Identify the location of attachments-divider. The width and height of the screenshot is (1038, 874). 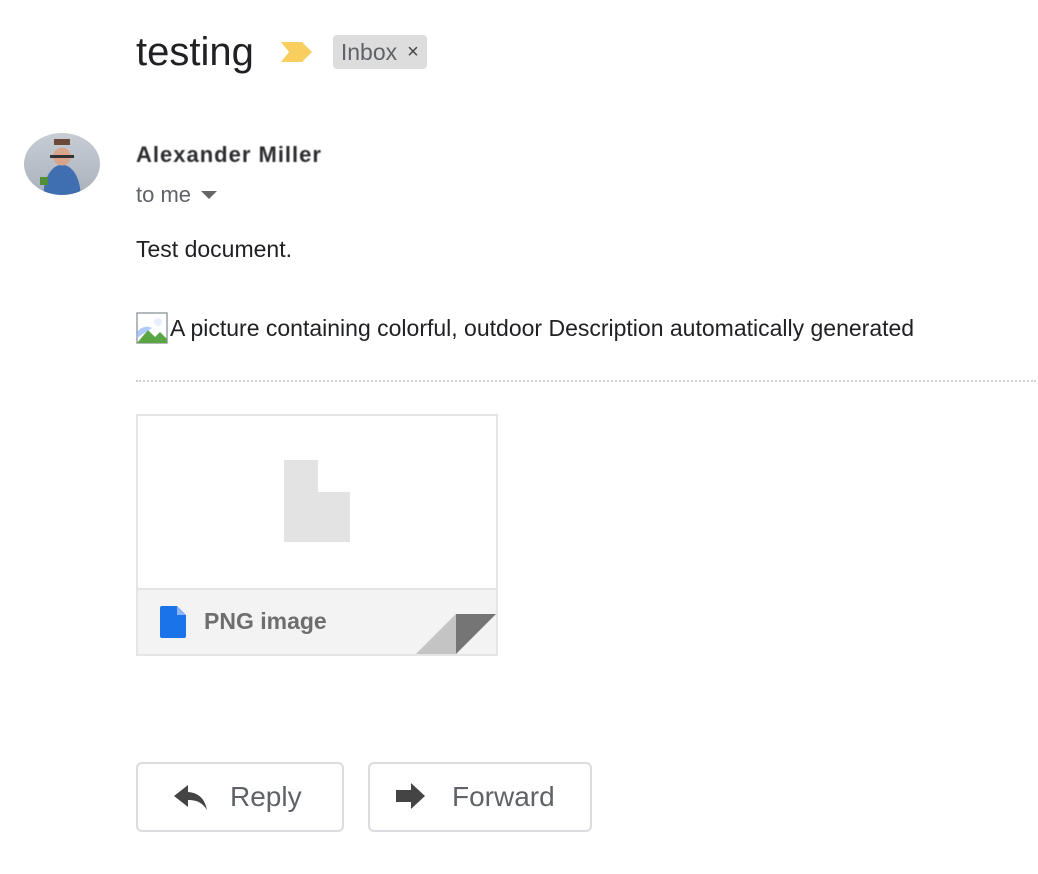
(586, 381).